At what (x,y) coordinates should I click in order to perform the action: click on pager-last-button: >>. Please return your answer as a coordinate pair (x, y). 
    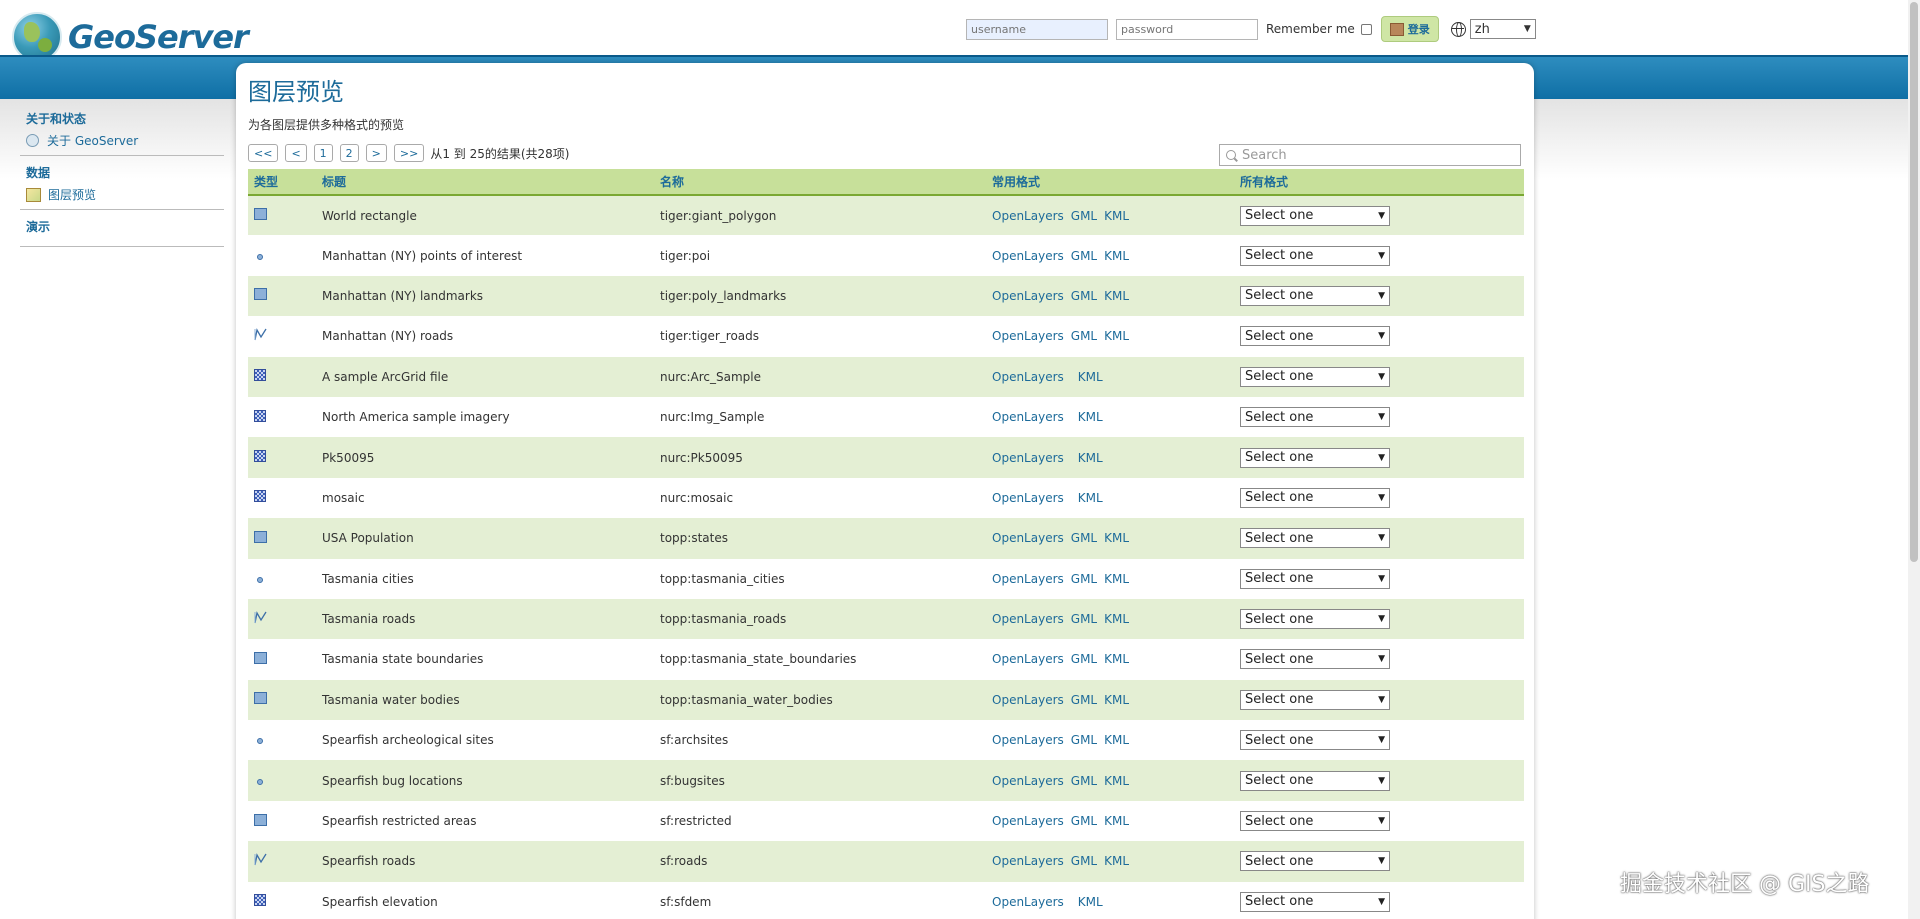
    Looking at the image, I should click on (409, 153).